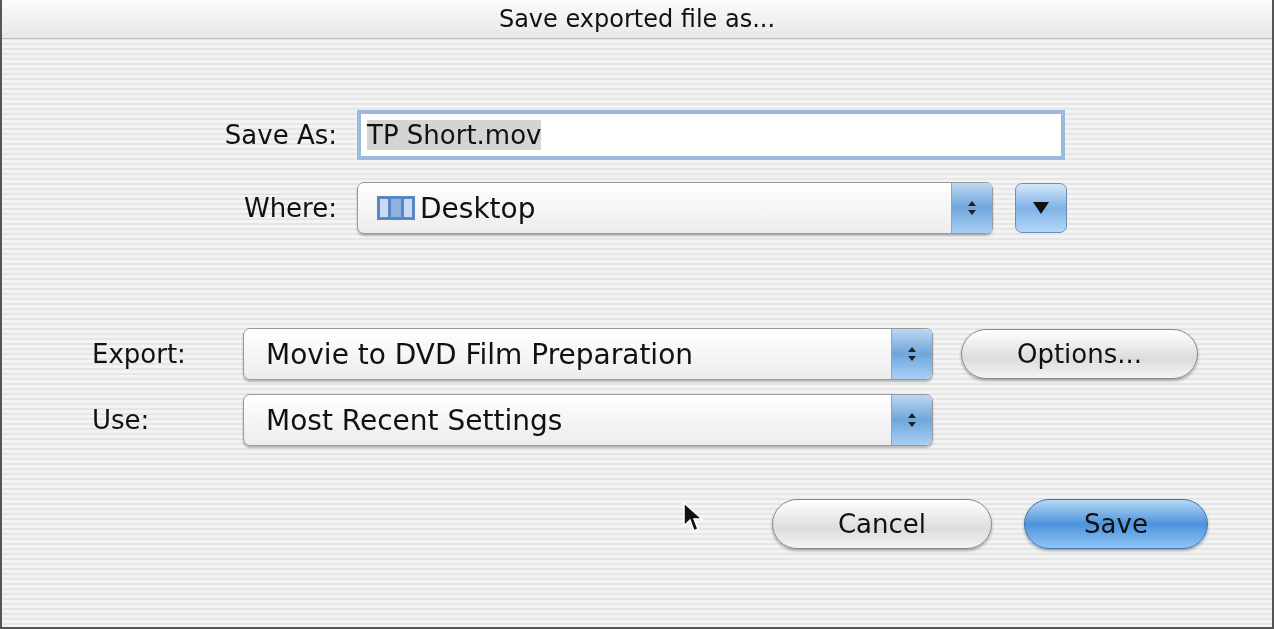 This screenshot has width=1274, height=629. I want to click on pointer-icon, so click(693, 518).